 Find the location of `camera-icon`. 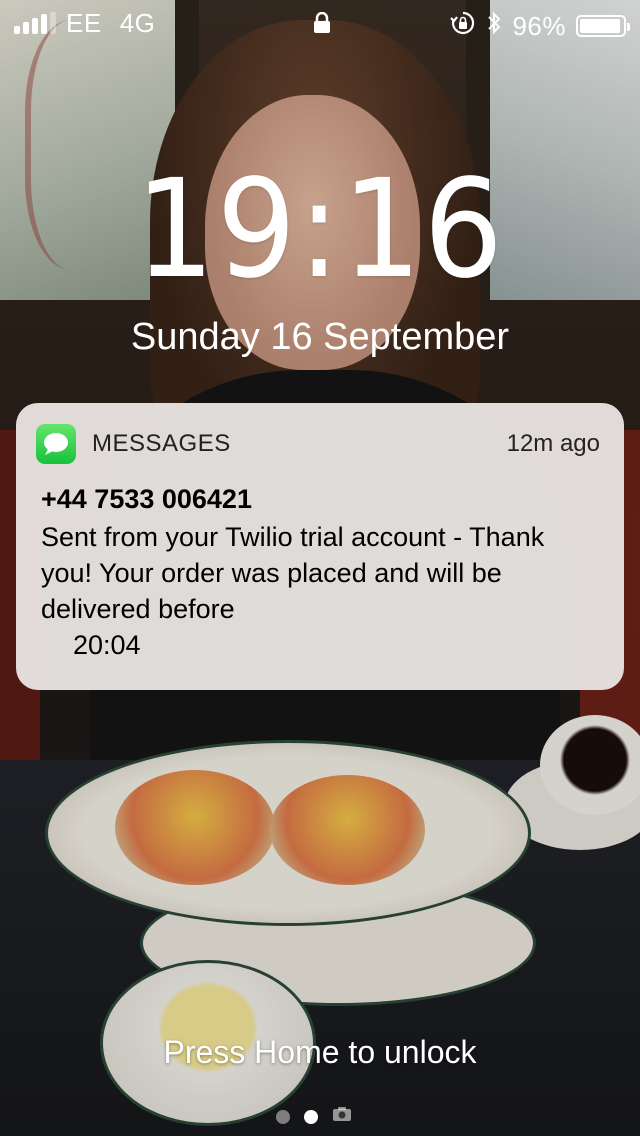

camera-icon is located at coordinates (342, 1116).